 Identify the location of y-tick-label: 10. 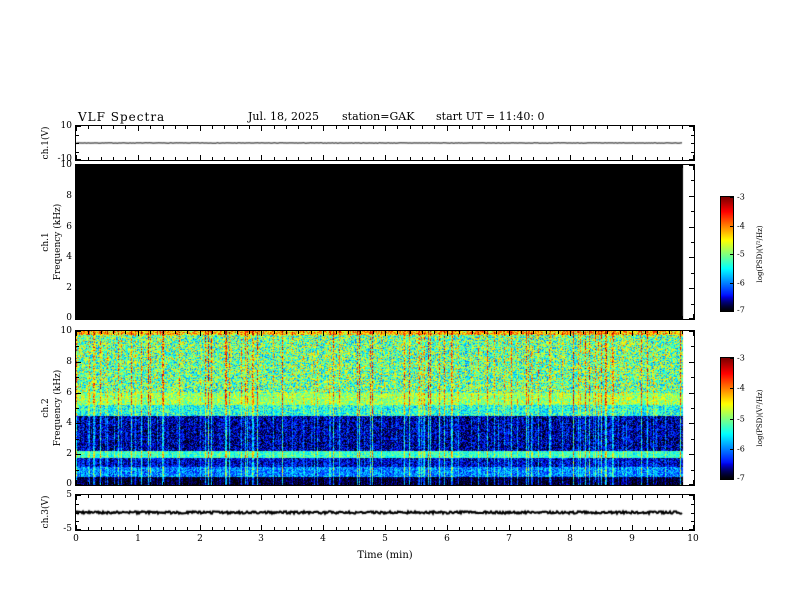
(66, 165).